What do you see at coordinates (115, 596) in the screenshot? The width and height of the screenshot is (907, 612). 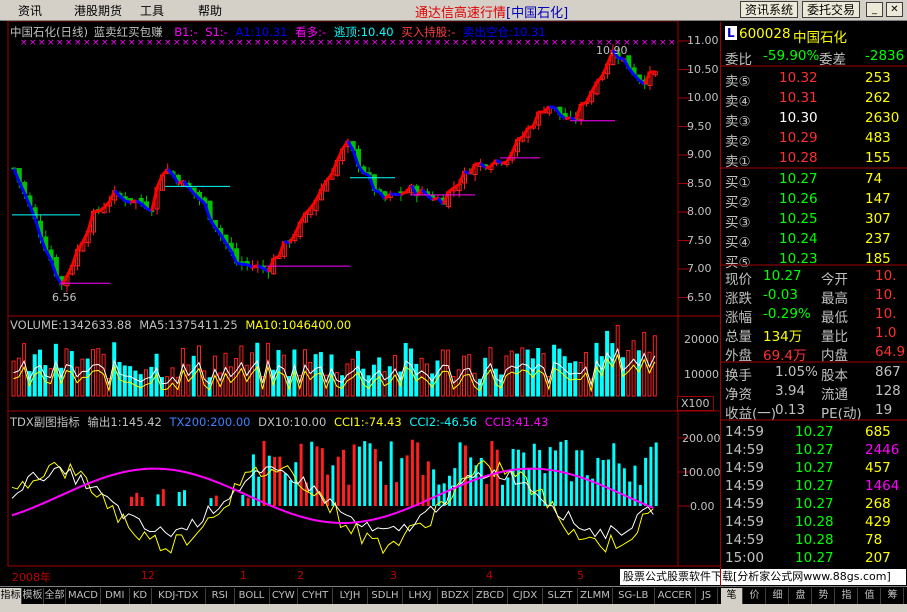 I see `indicator-tab: DMI` at bounding box center [115, 596].